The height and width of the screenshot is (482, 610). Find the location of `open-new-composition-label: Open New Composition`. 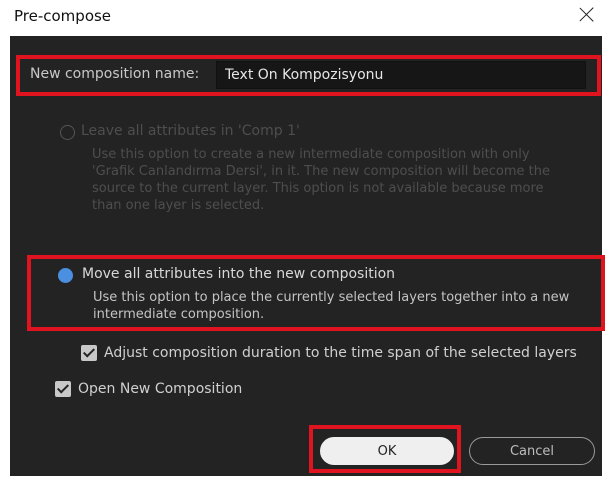

open-new-composition-label: Open New Composition is located at coordinates (160, 389).